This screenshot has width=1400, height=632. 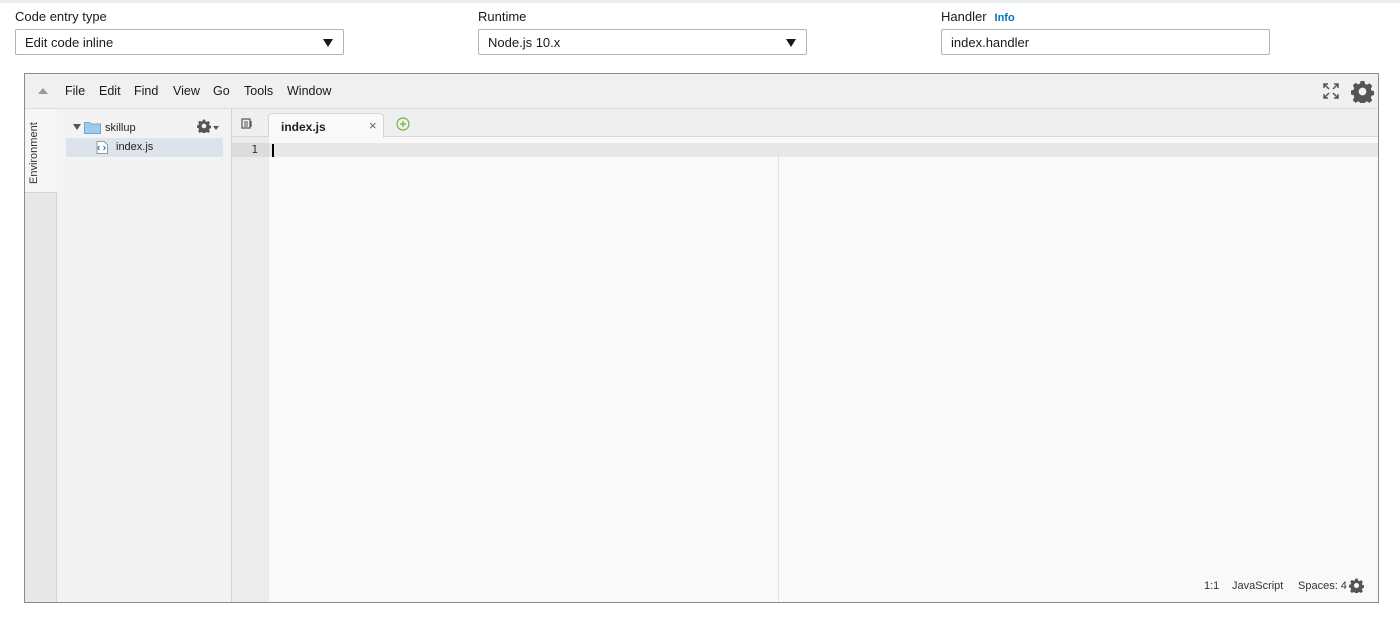 What do you see at coordinates (823, 150) in the screenshot?
I see `active-line-highlight` at bounding box center [823, 150].